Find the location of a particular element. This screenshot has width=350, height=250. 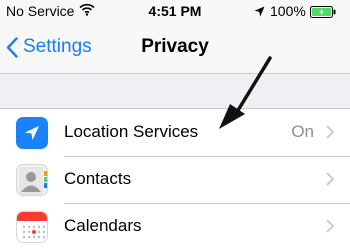

contacts-icon is located at coordinates (32, 180).